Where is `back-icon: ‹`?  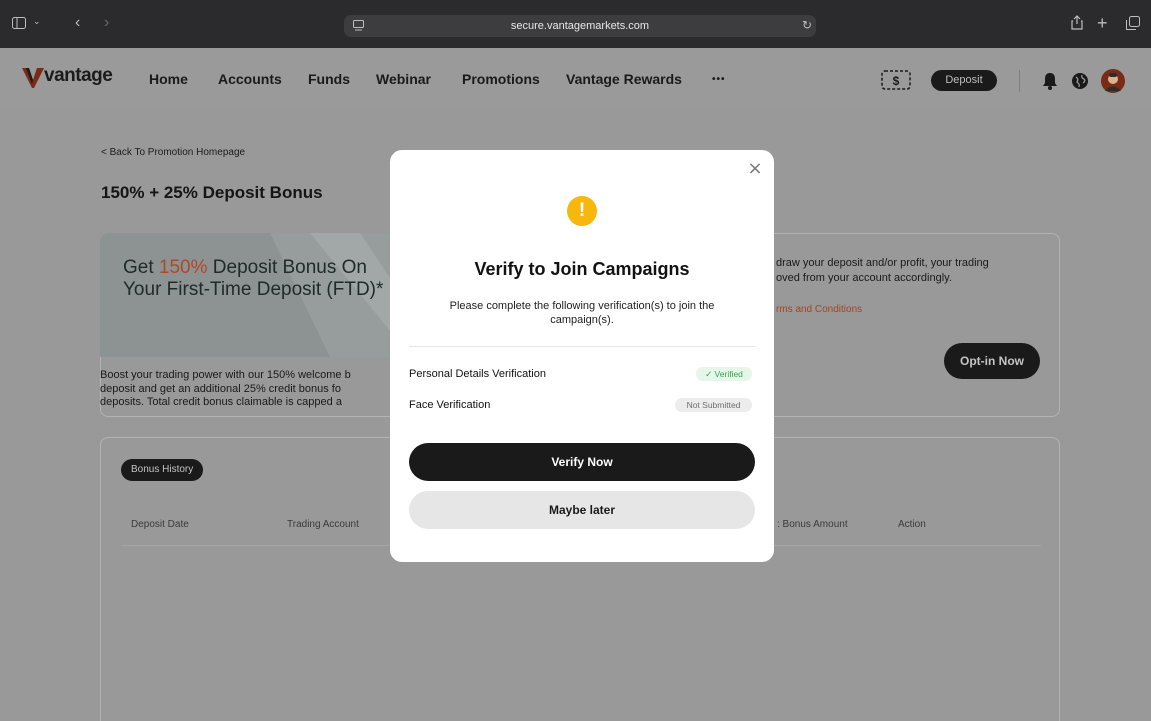
back-icon: ‹ is located at coordinates (77, 23).